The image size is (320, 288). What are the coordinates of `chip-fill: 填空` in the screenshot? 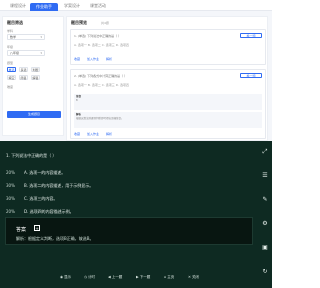 It's located at (11, 77).